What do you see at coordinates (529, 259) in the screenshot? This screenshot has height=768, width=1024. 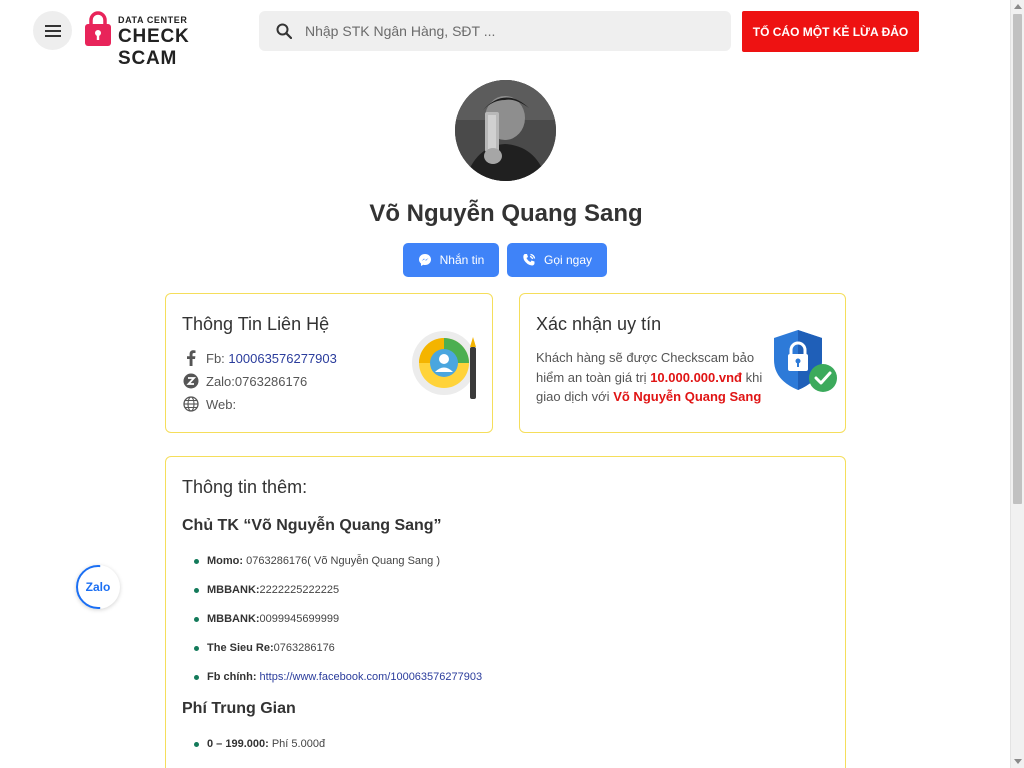 I see `phone-icon` at bounding box center [529, 259].